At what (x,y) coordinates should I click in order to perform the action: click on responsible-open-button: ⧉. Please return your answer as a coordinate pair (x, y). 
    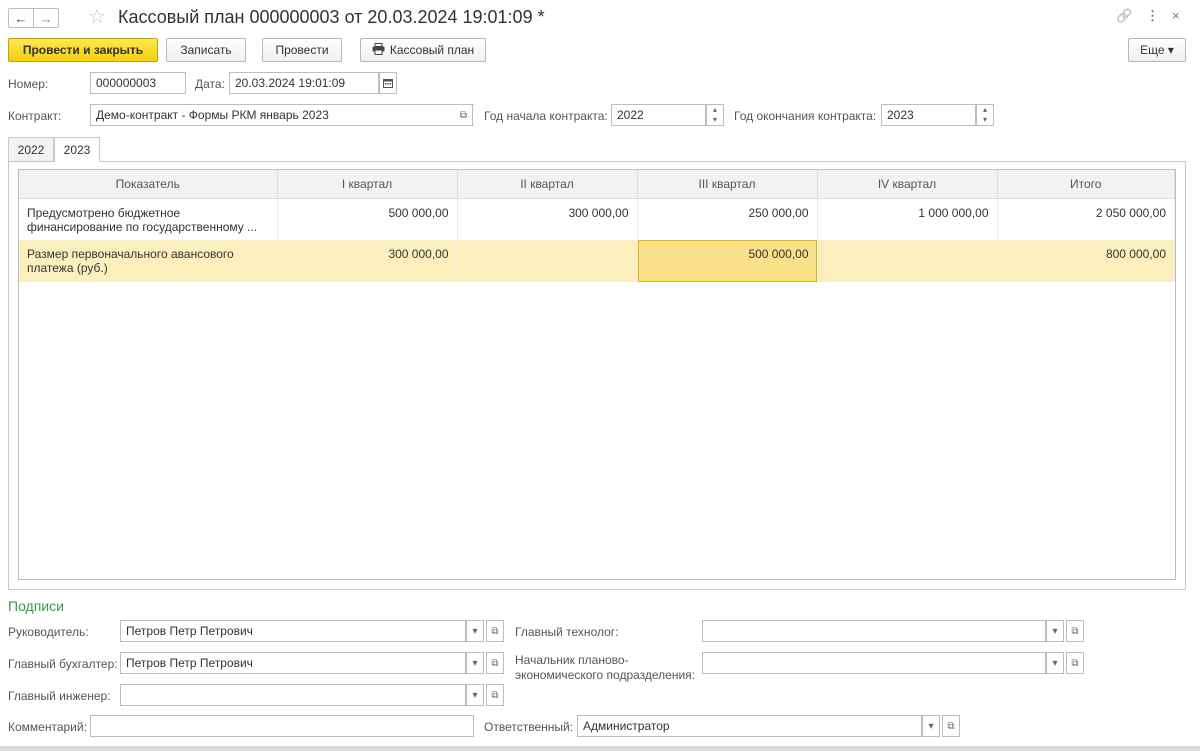
    Looking at the image, I should click on (951, 726).